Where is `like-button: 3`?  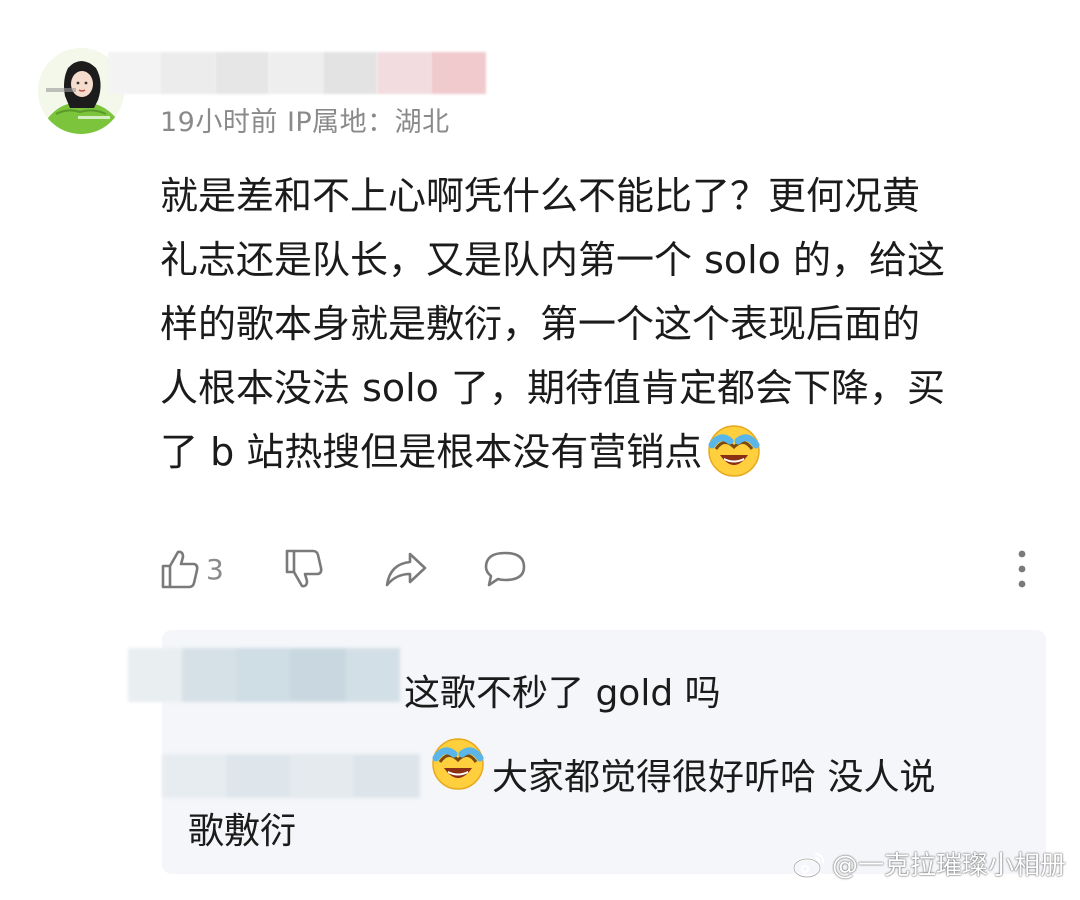 like-button: 3 is located at coordinates (192, 569).